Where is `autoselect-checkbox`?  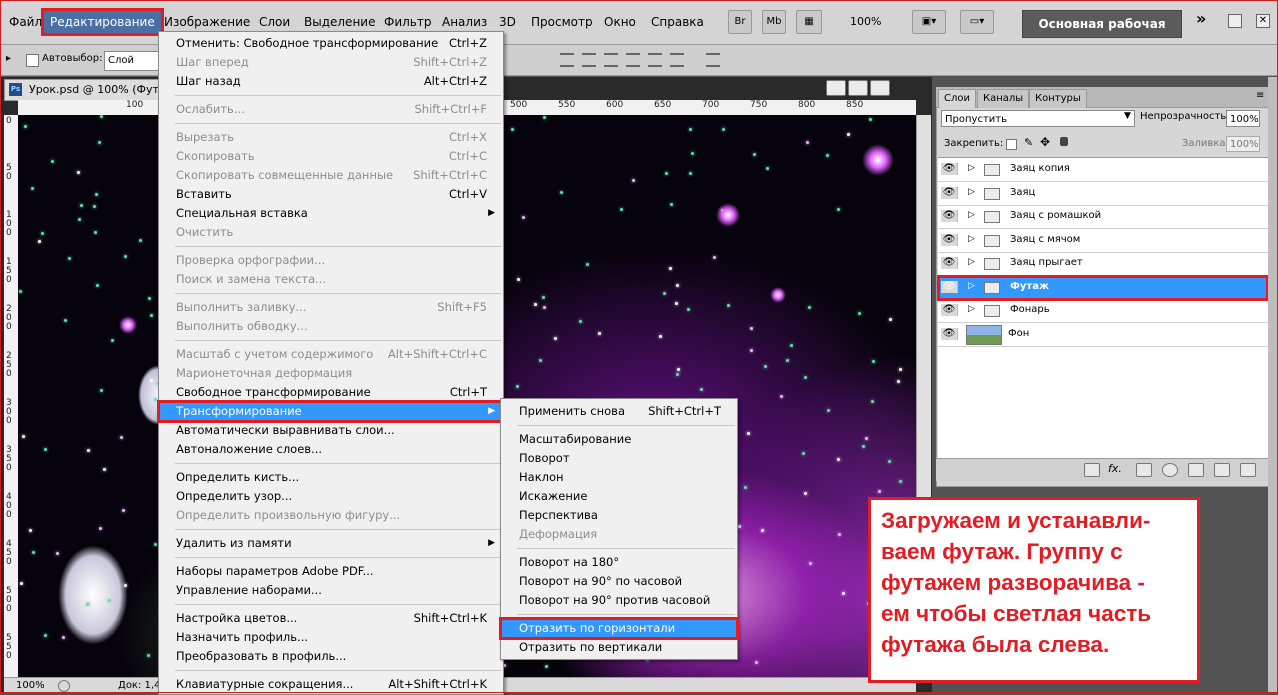 autoselect-checkbox is located at coordinates (32, 60).